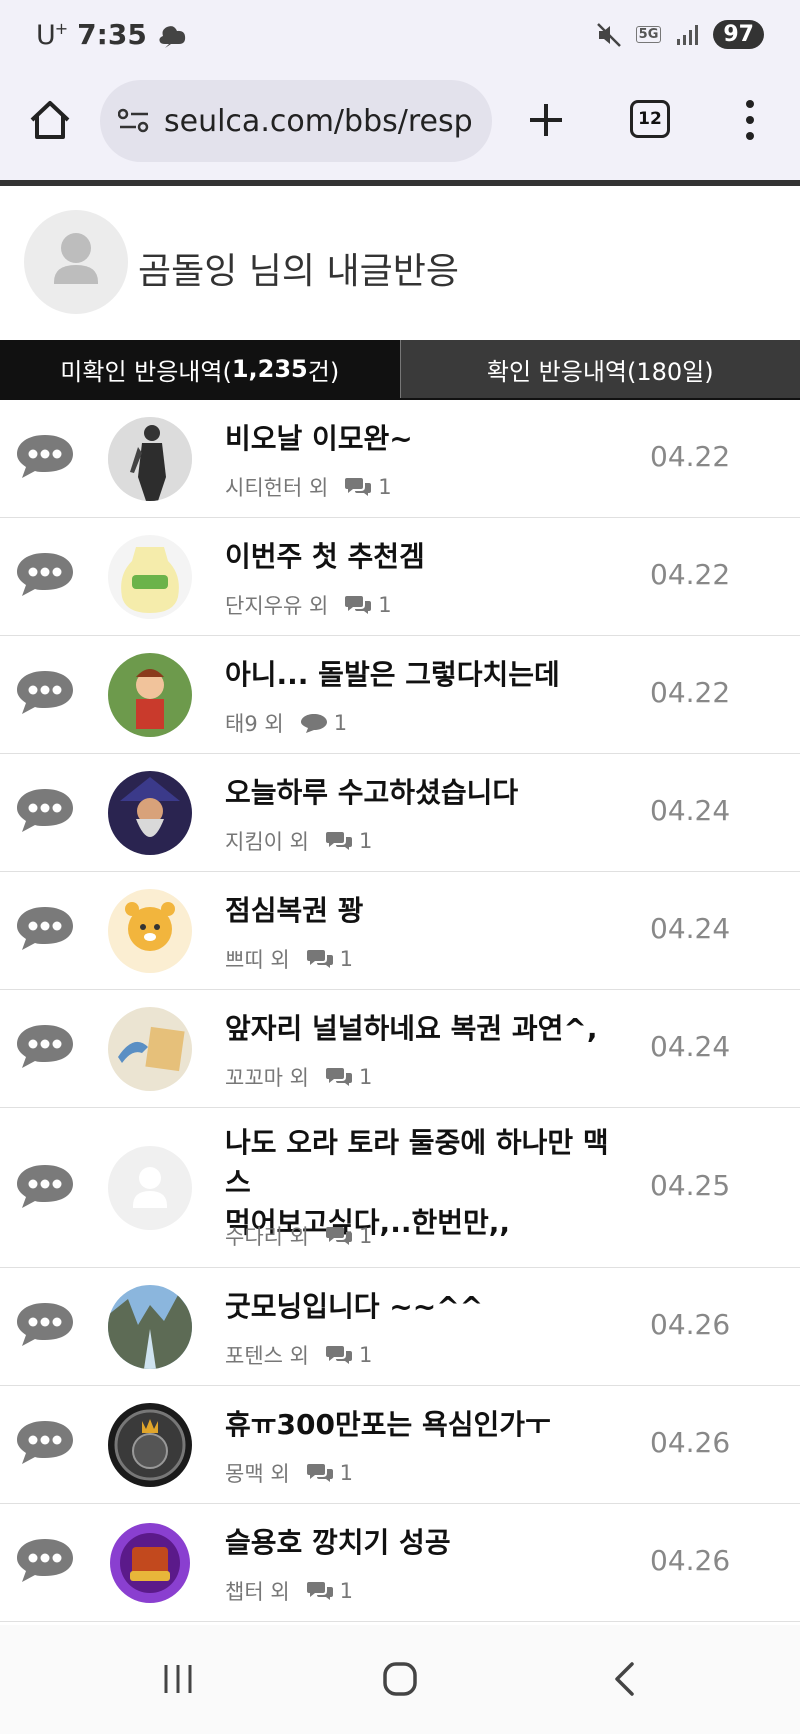 Image resolution: width=800 pixels, height=1734 pixels. Describe the element at coordinates (52, 34) in the screenshot. I see `carrier-label: U+` at that location.